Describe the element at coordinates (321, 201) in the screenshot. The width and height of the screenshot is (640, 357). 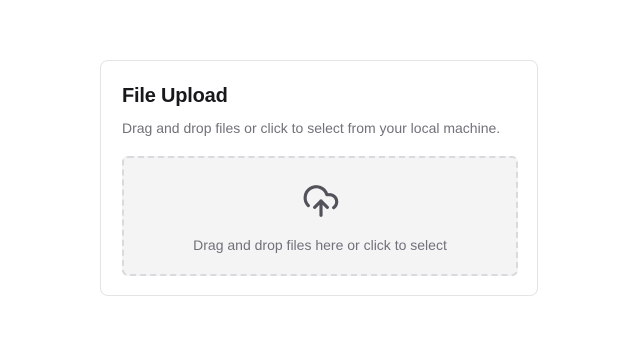
I see `cloud-upload-icon` at that location.